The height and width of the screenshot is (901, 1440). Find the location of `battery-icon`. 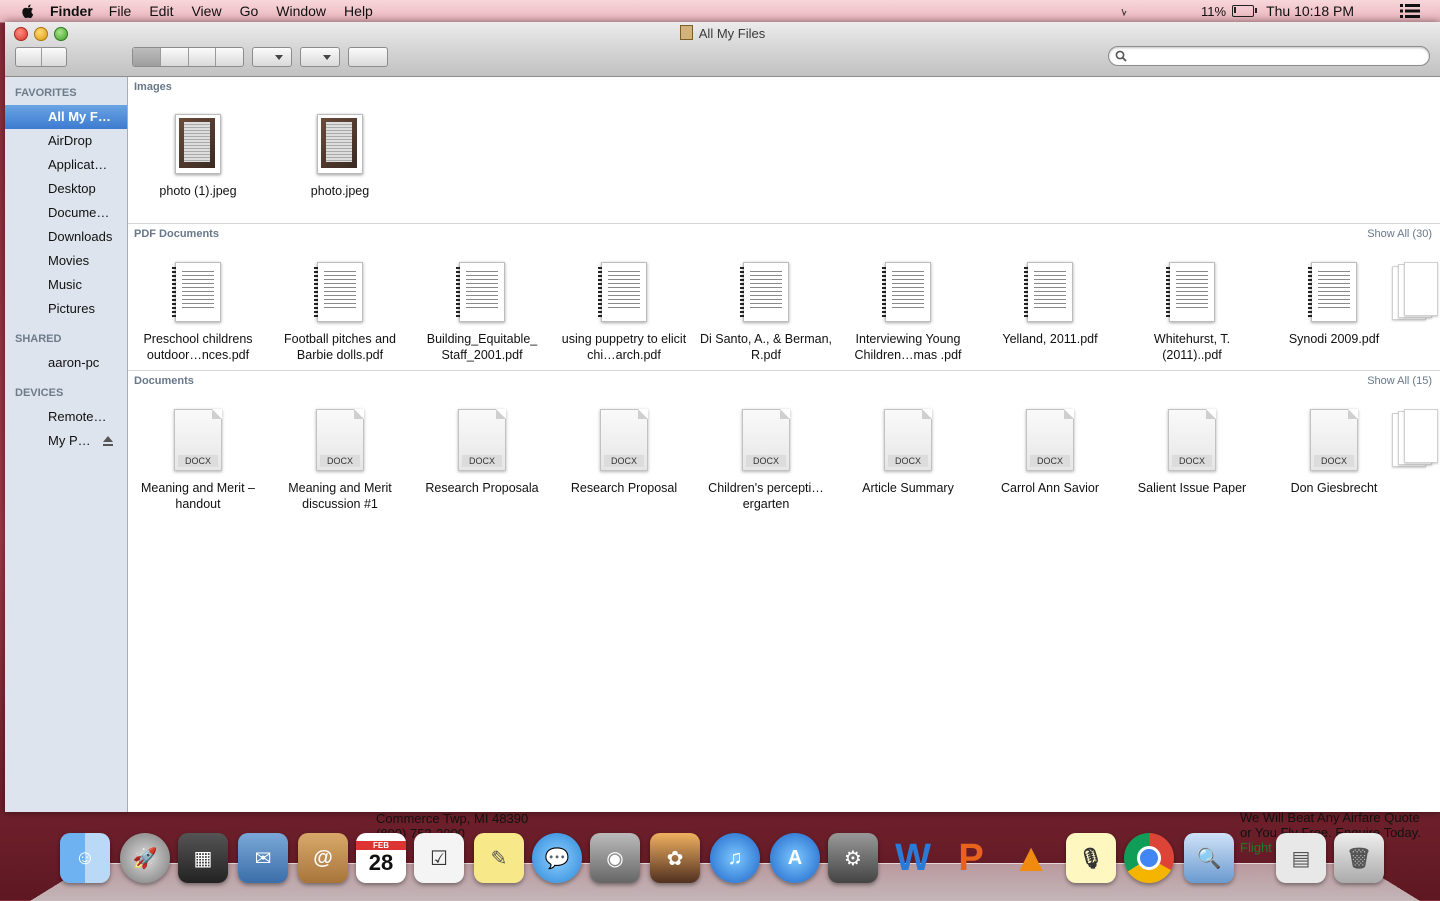

battery-icon is located at coordinates (1245, 11).